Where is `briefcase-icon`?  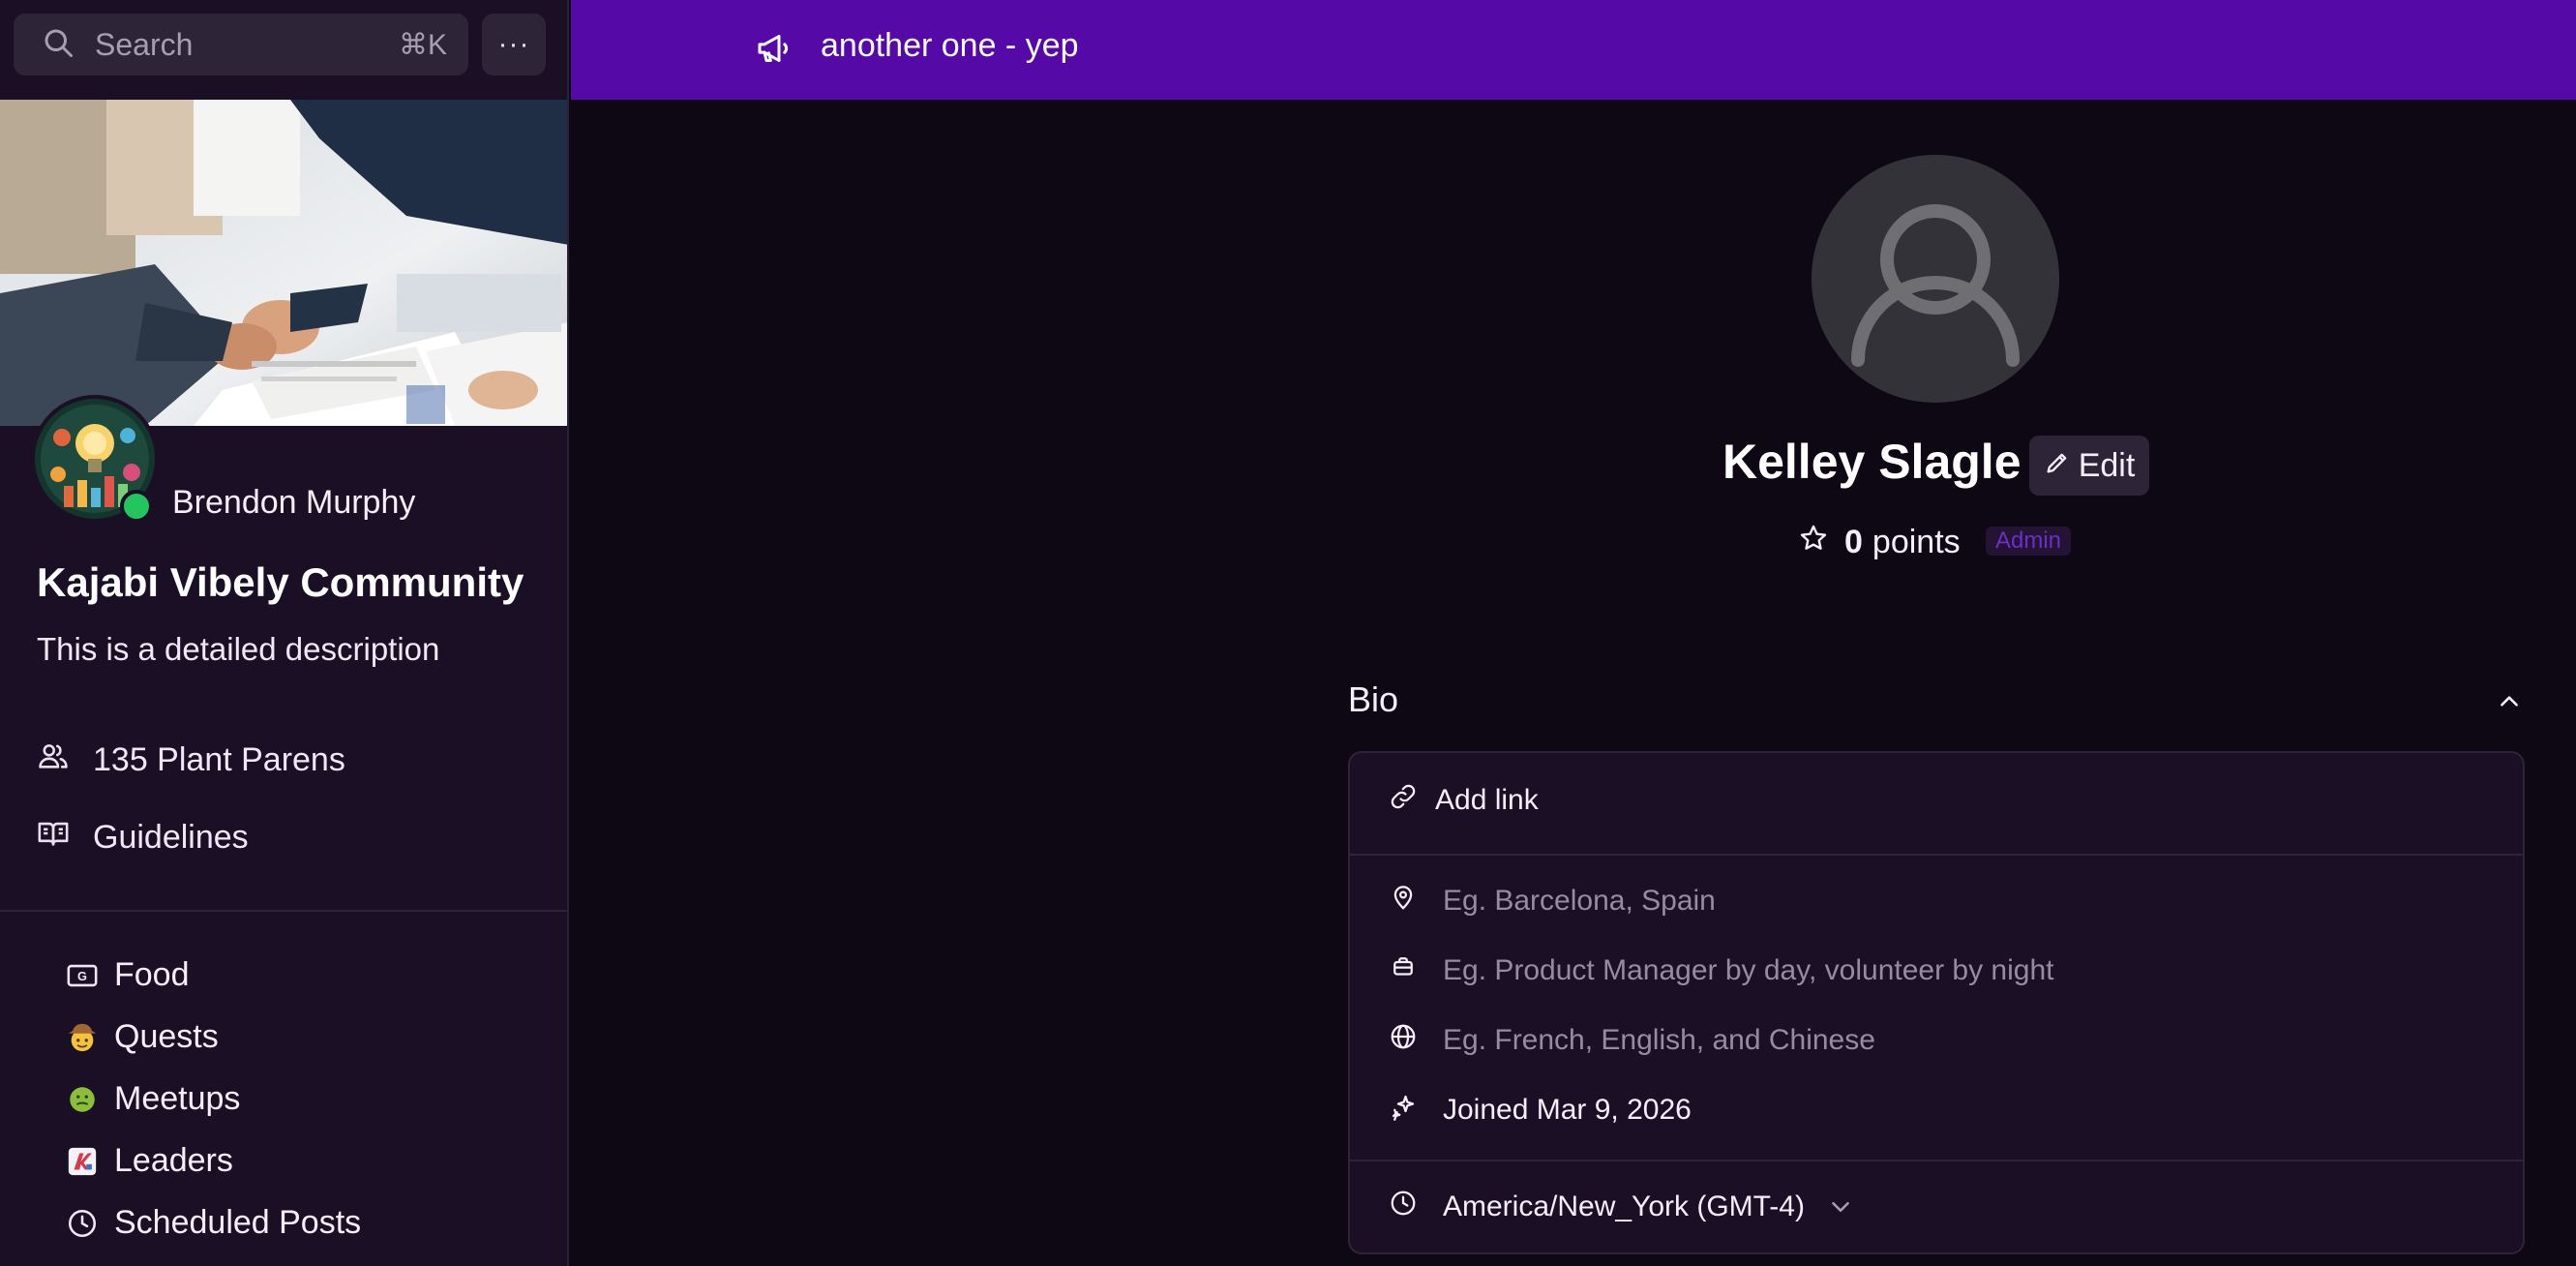
briefcase-icon is located at coordinates (1403, 970).